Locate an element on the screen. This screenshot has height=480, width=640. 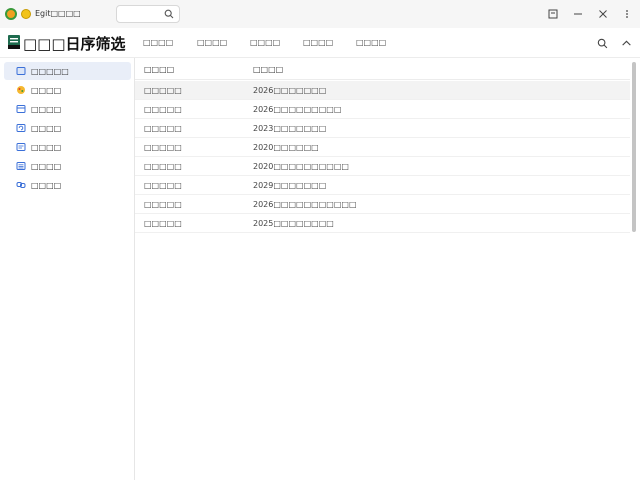
list-icon is located at coordinates (21, 166).